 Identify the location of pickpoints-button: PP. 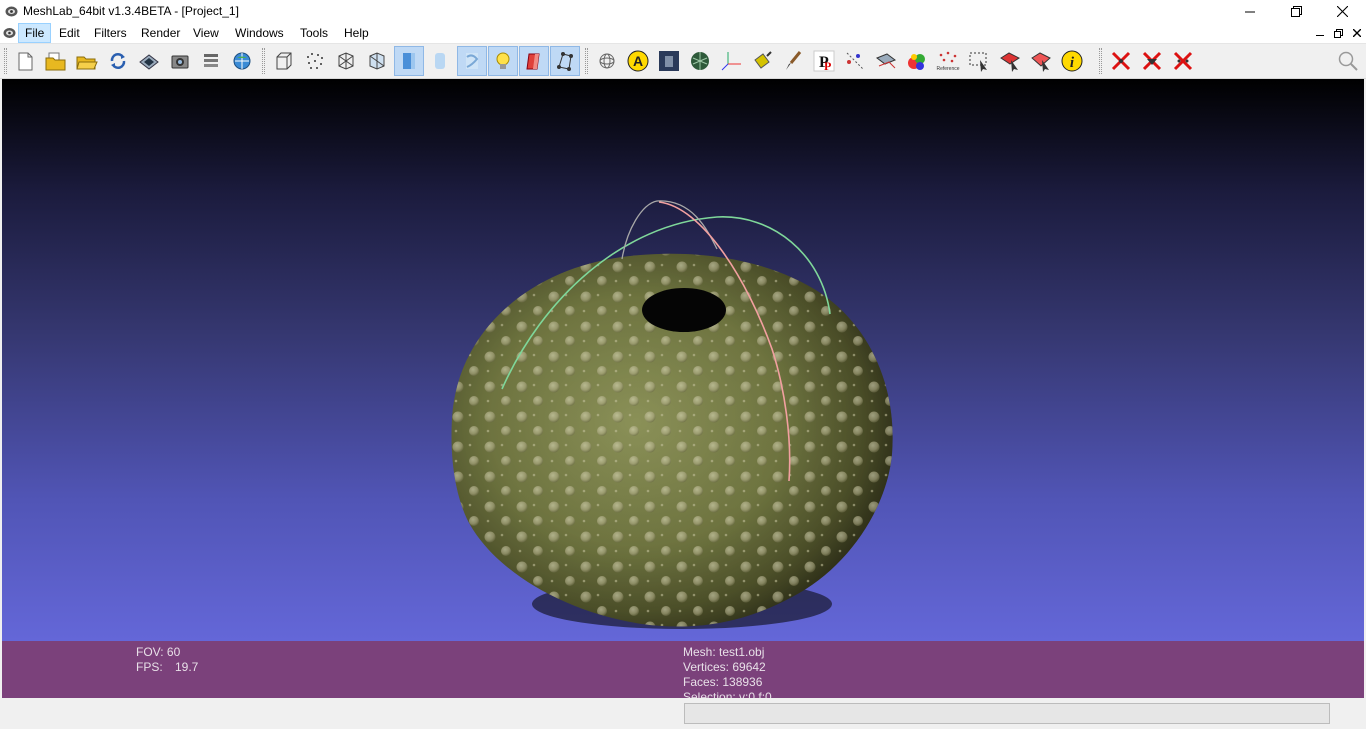
(824, 61).